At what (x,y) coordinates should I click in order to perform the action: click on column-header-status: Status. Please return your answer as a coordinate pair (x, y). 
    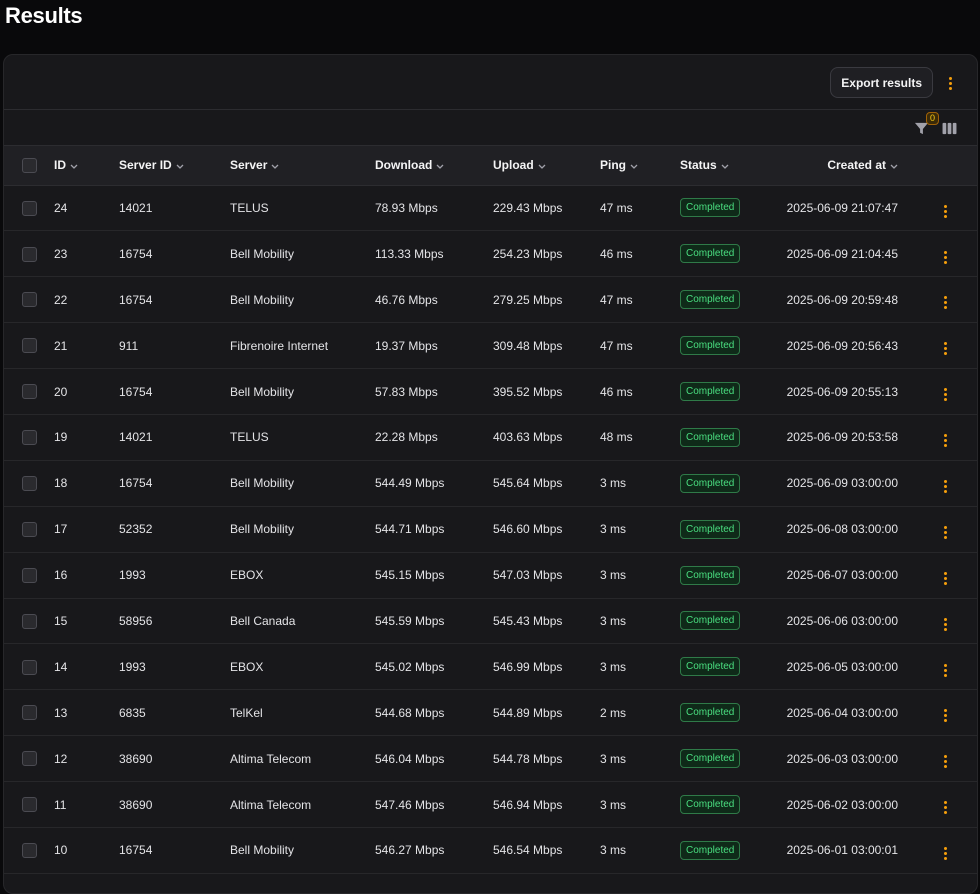
    Looking at the image, I should click on (730, 165).